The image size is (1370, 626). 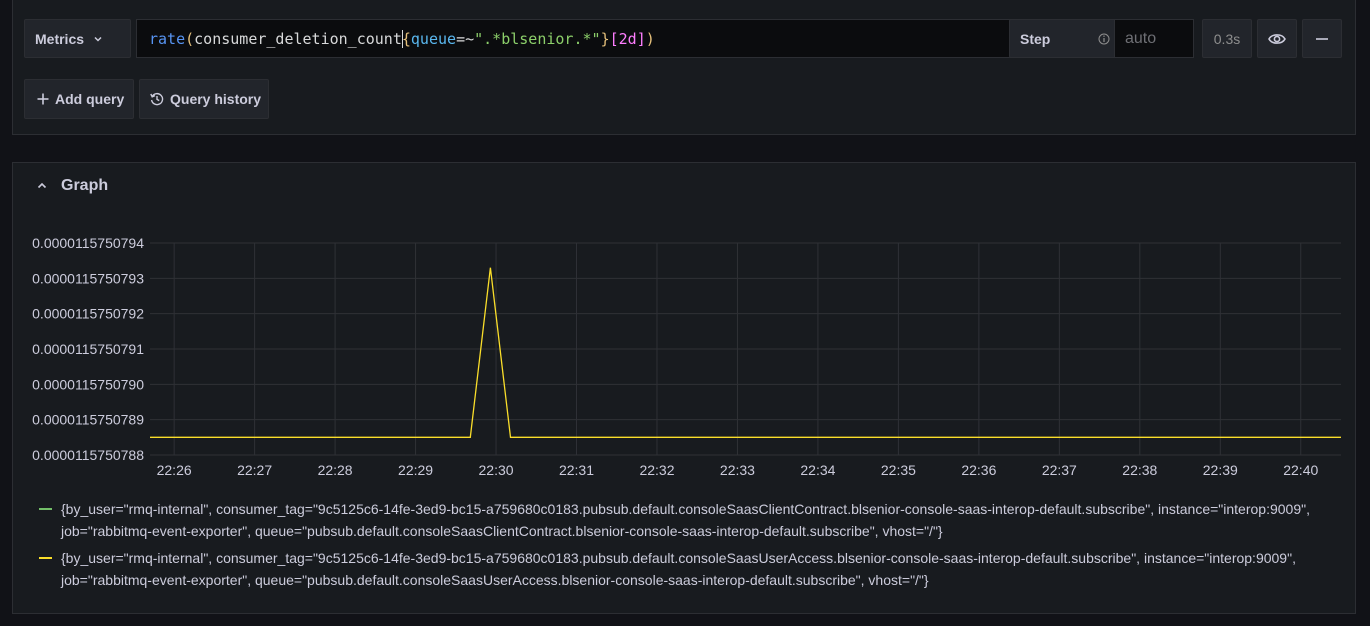 I want to click on x-tick-label: 22:38, so click(x=1139, y=470).